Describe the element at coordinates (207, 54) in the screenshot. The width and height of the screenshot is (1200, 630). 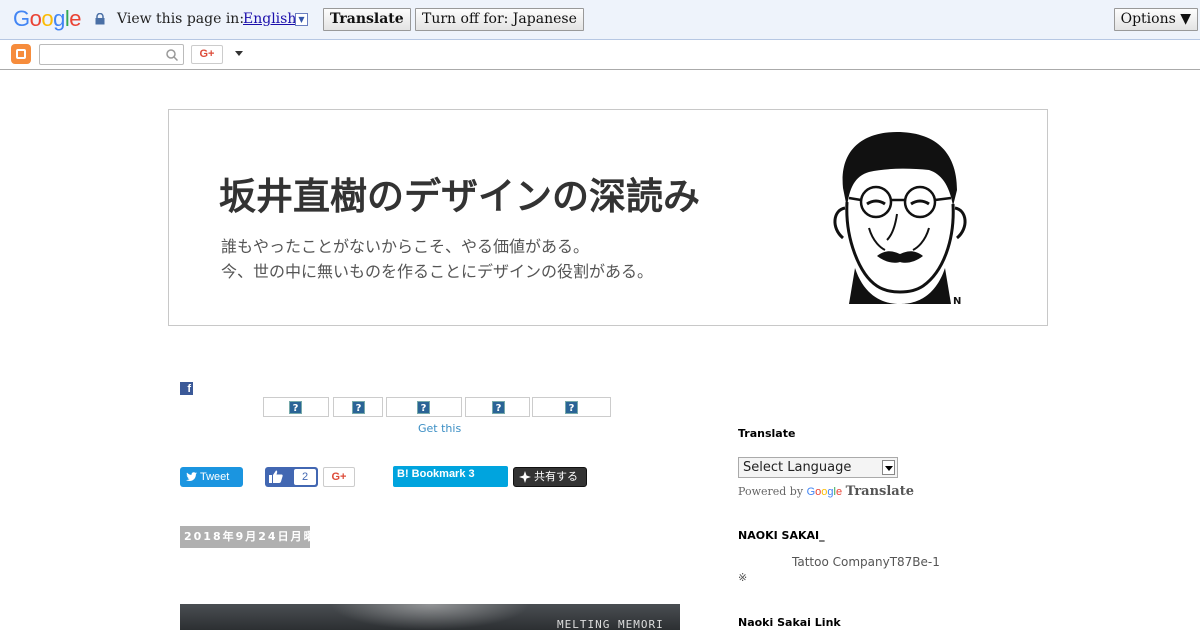
I see `gplus-share-button: G+` at that location.